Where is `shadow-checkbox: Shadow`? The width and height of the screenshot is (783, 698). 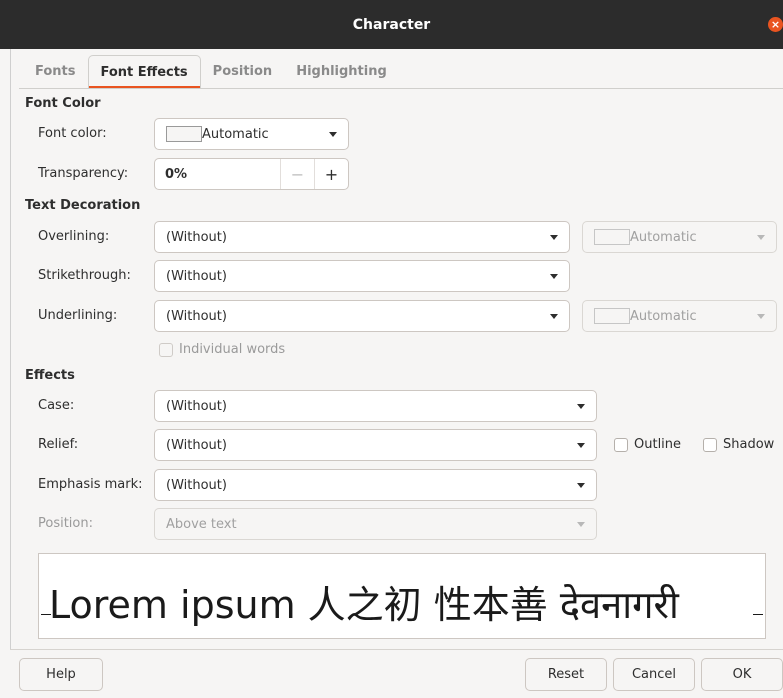 shadow-checkbox: Shadow is located at coordinates (738, 444).